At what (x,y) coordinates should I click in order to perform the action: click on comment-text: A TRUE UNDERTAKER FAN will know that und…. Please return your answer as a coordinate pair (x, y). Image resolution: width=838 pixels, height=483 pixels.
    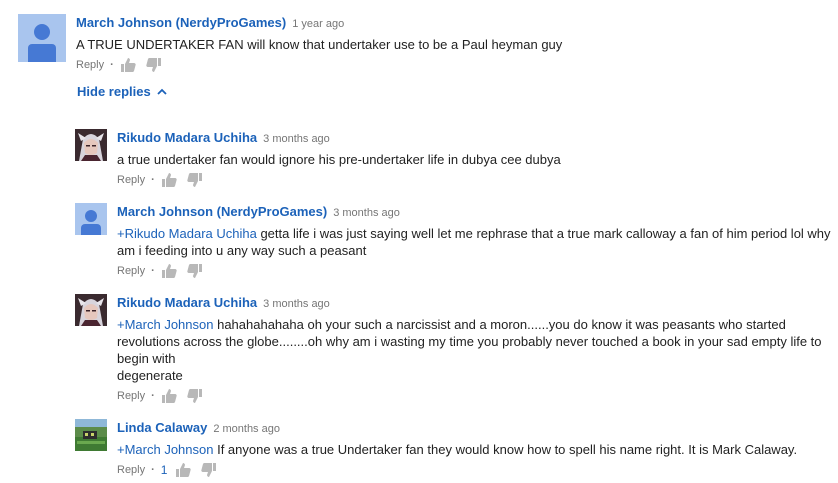
    Looking at the image, I should click on (319, 44).